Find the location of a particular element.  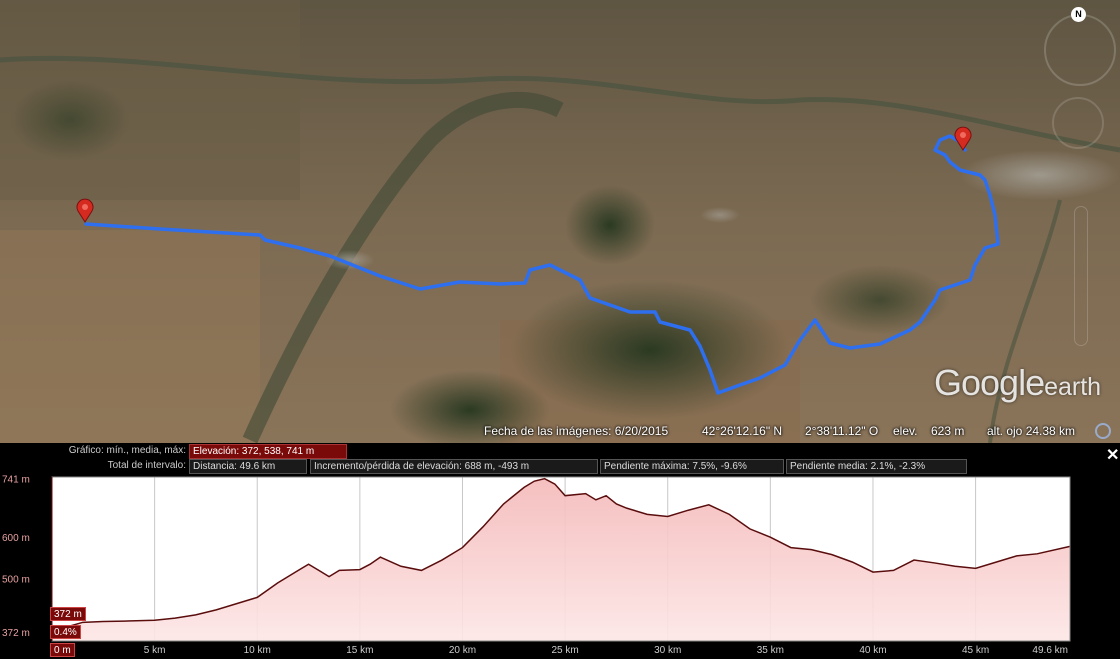

zoom-slider is located at coordinates (1081, 276).